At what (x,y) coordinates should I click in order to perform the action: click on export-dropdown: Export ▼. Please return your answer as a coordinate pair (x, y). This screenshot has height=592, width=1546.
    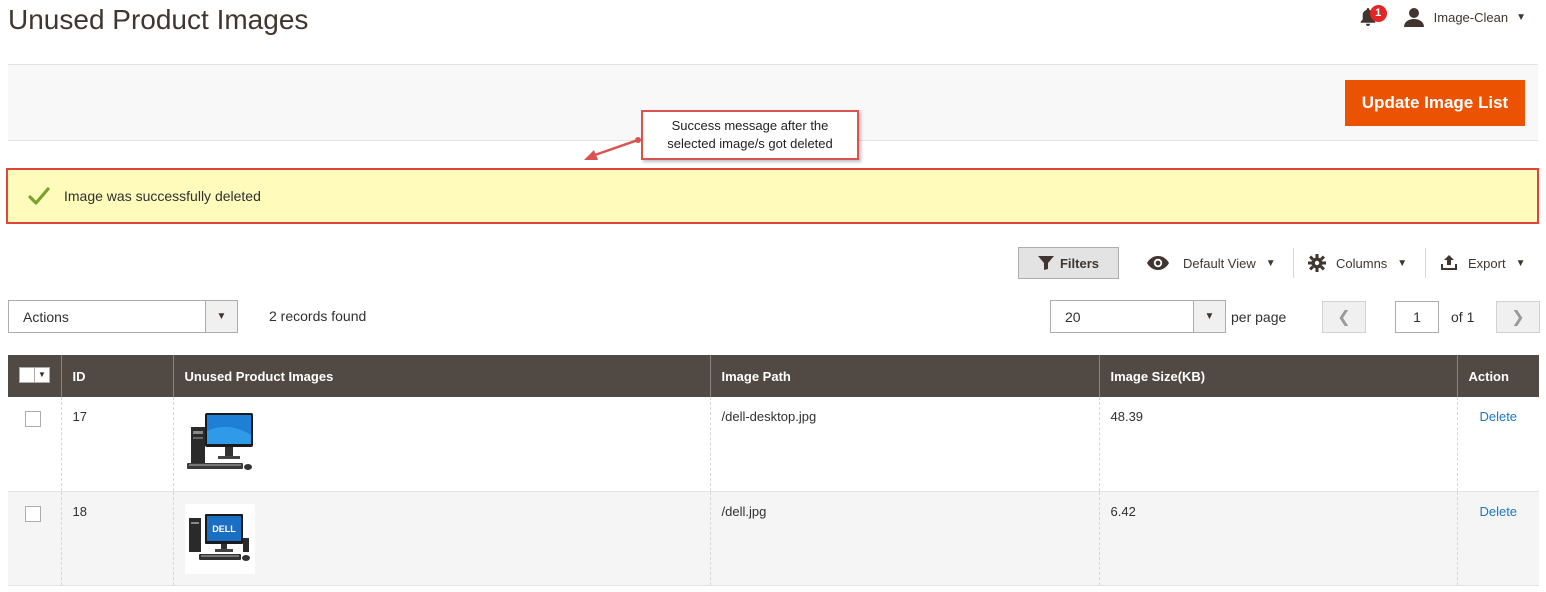
    Looking at the image, I should click on (1482, 263).